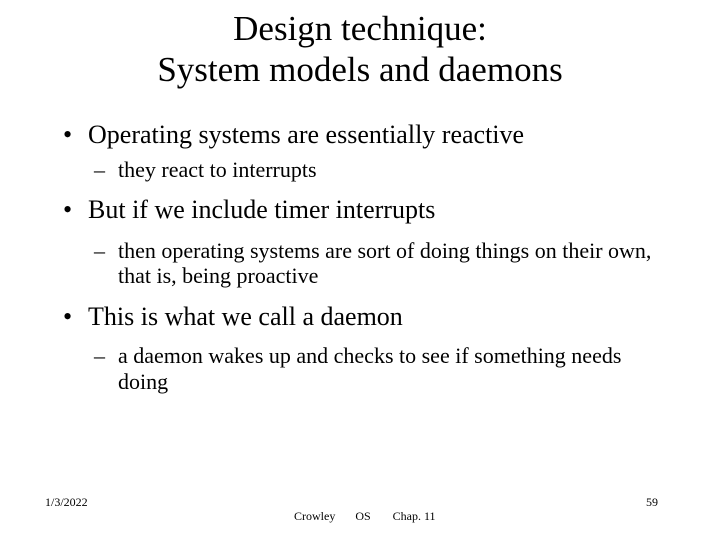  Describe the element at coordinates (66, 502) in the screenshot. I see `footer-date: 1/3/2022` at that location.